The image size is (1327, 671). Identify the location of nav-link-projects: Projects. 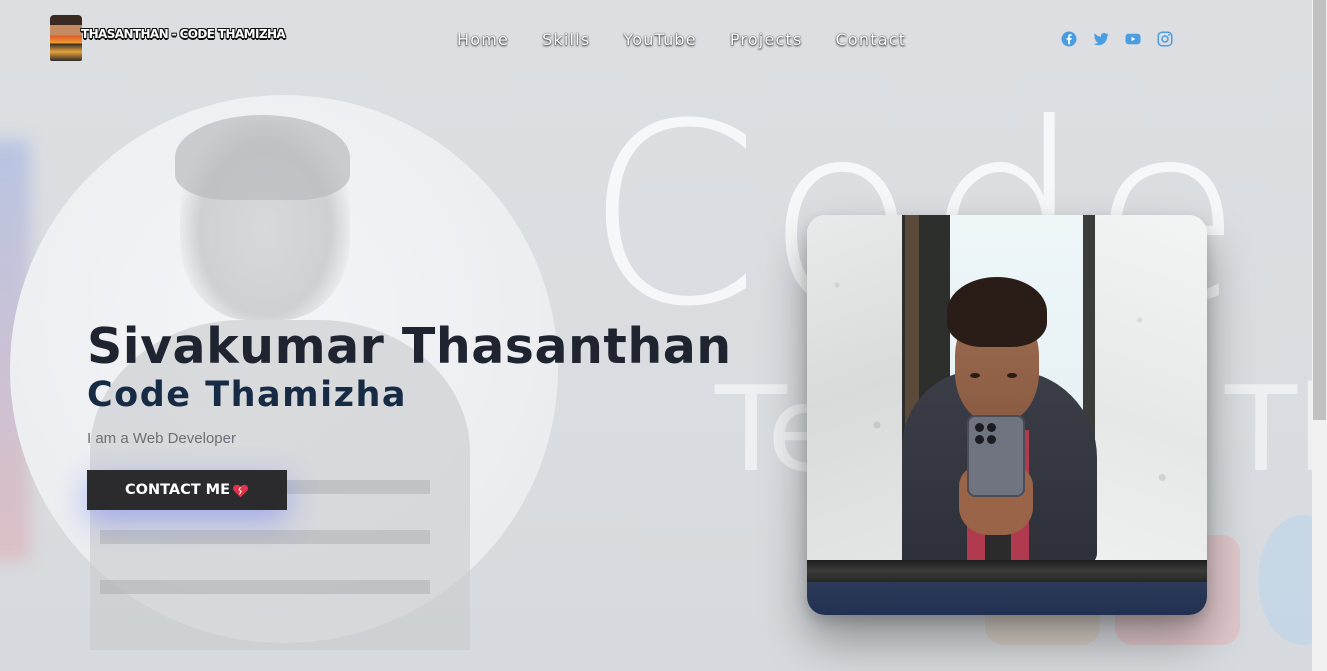
(766, 39).